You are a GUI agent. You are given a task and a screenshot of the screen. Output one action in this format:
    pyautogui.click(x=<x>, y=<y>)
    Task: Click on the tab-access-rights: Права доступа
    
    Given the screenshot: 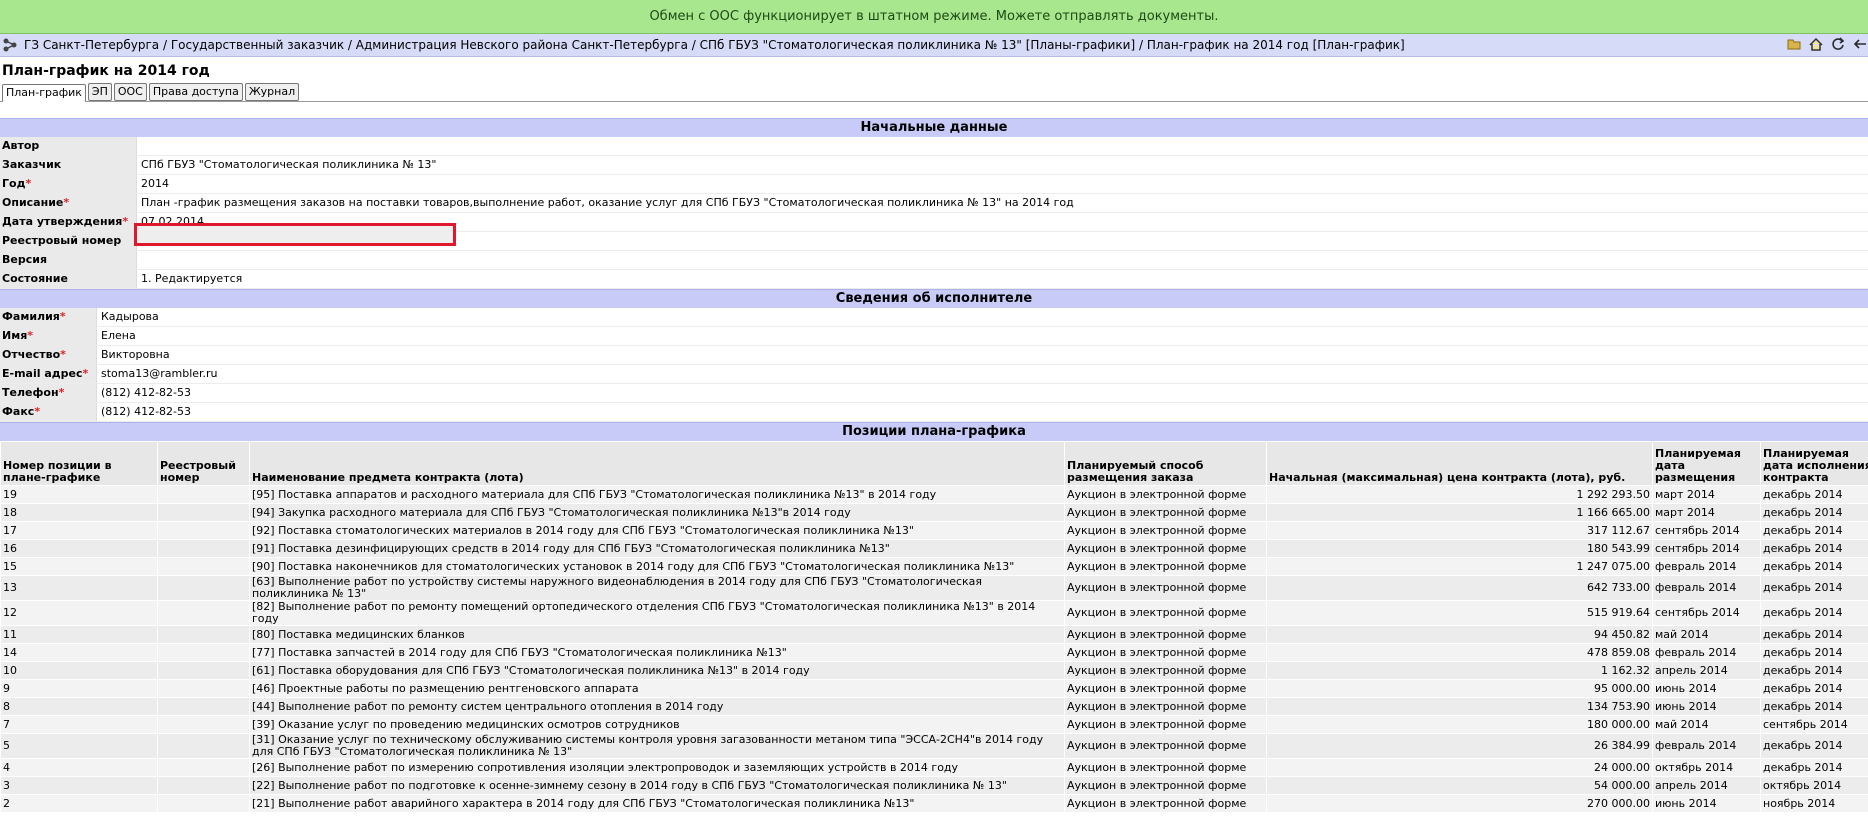 What is the action you would take?
    pyautogui.click(x=195, y=92)
    